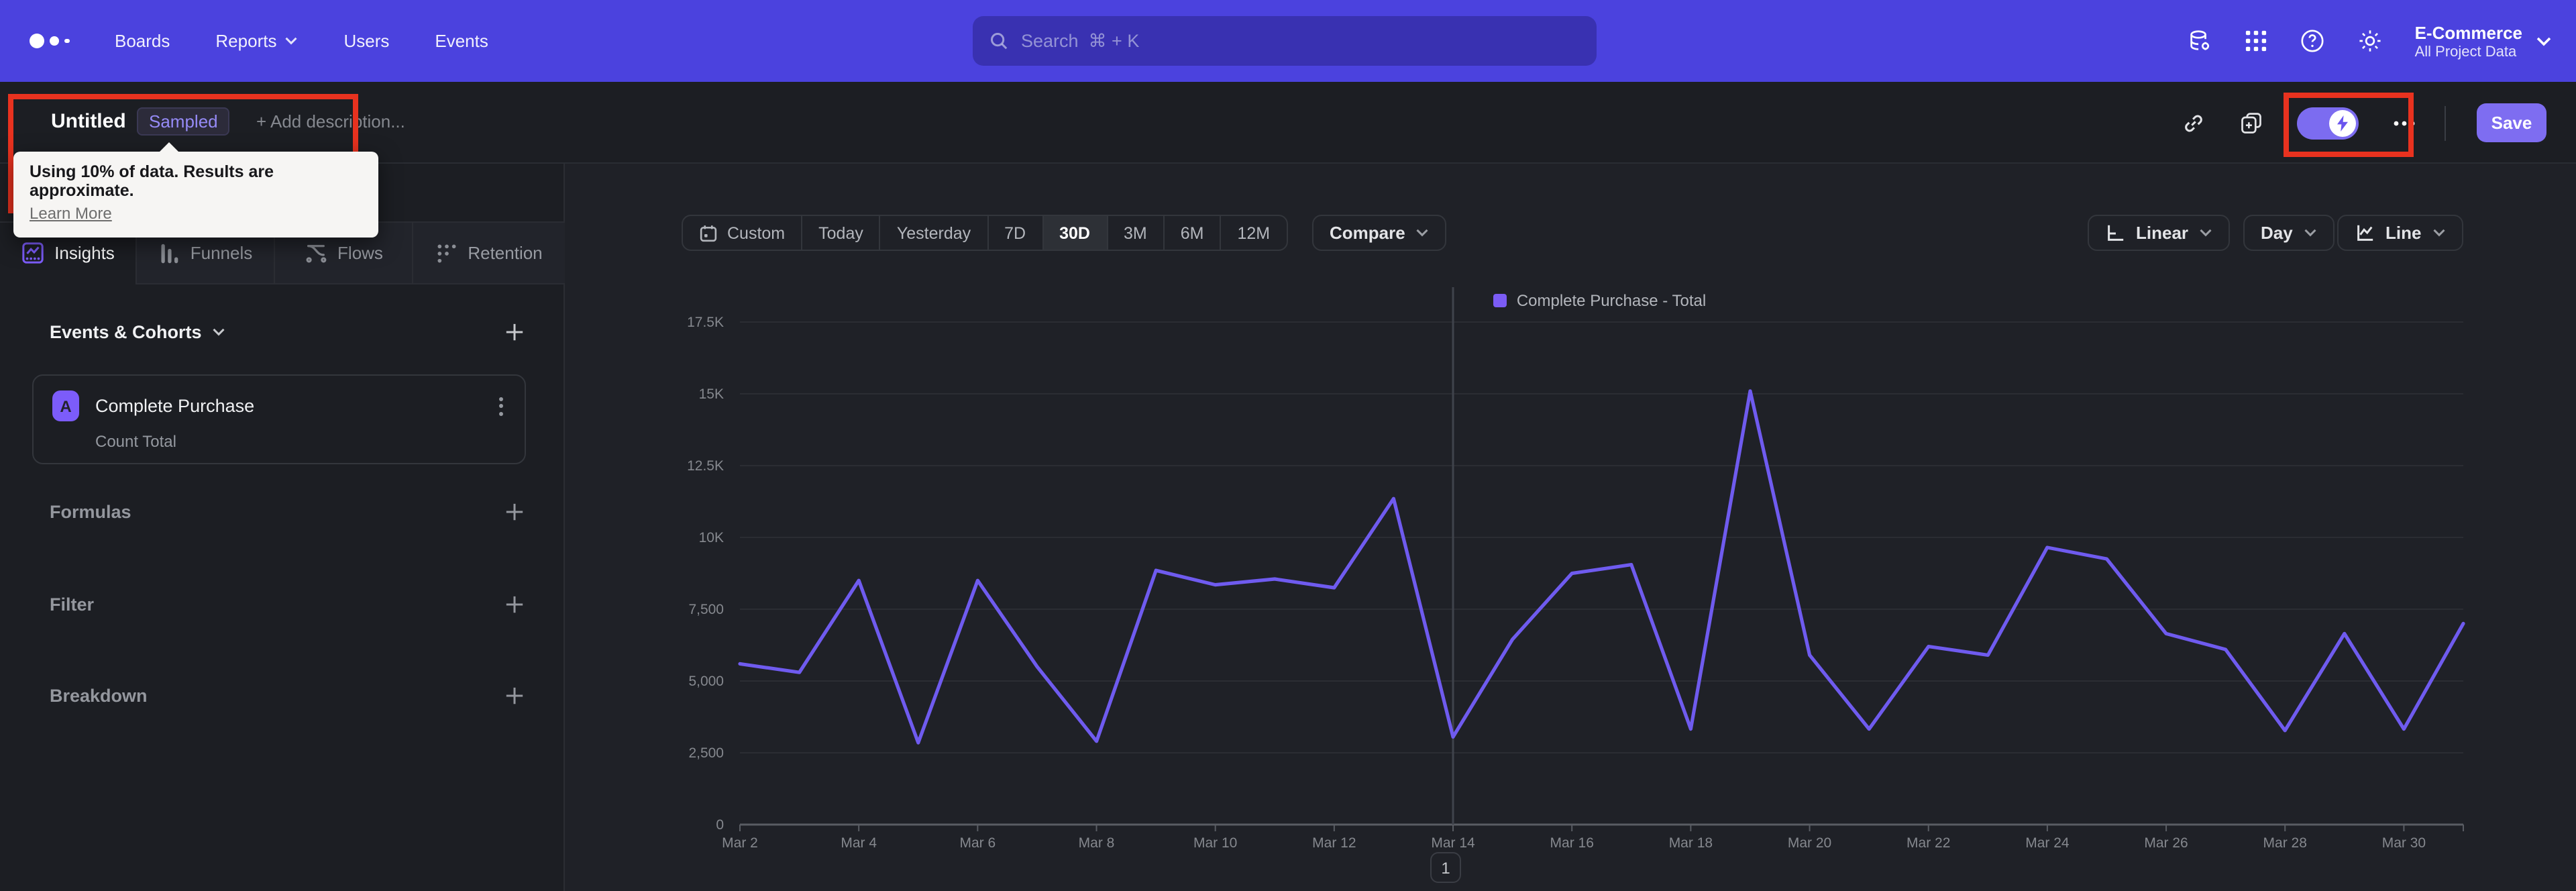  I want to click on project-scope: All Project Data, so click(2465, 52).